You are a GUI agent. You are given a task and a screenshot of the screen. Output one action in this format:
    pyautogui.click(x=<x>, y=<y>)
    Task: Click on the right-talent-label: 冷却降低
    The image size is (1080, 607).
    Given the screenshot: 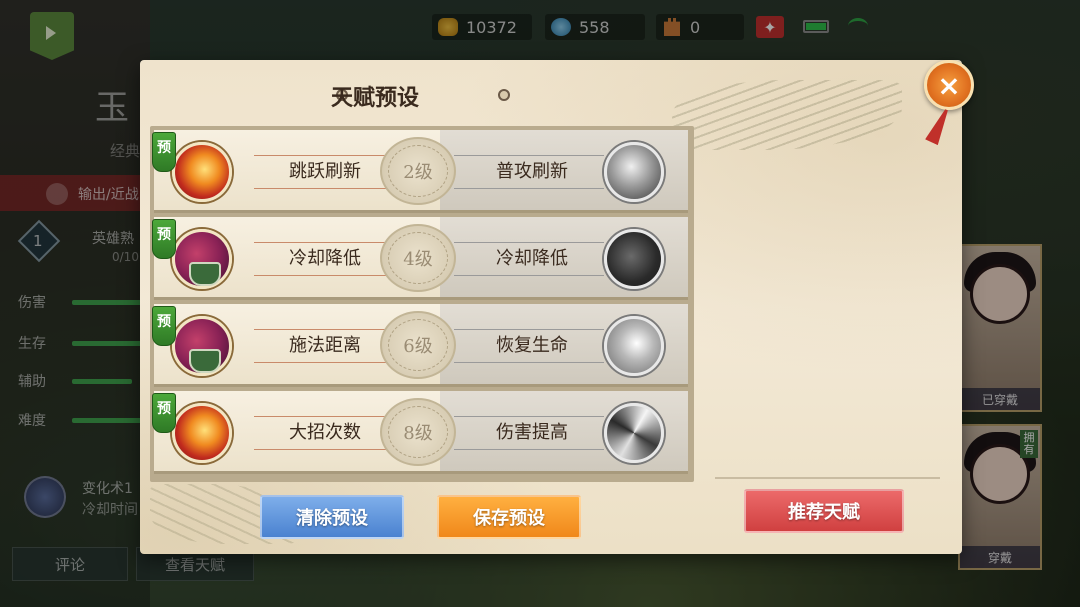 What is the action you would take?
    pyautogui.click(x=532, y=257)
    